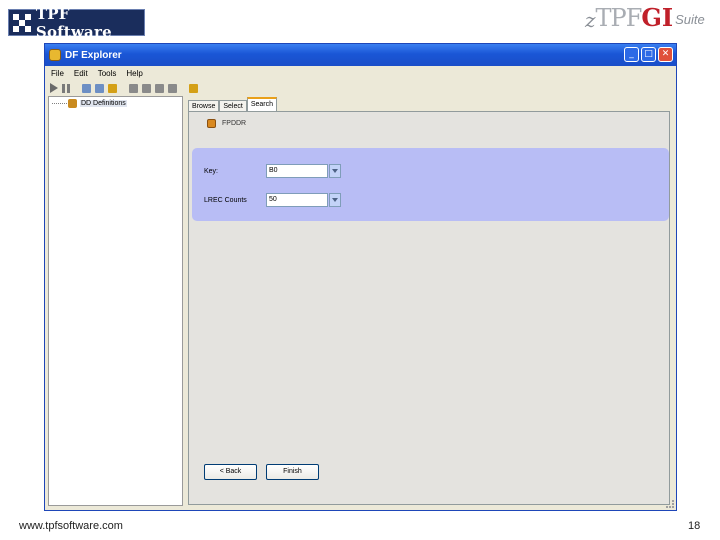 The height and width of the screenshot is (540, 720). What do you see at coordinates (230, 472) in the screenshot?
I see `back-button: < Back` at bounding box center [230, 472].